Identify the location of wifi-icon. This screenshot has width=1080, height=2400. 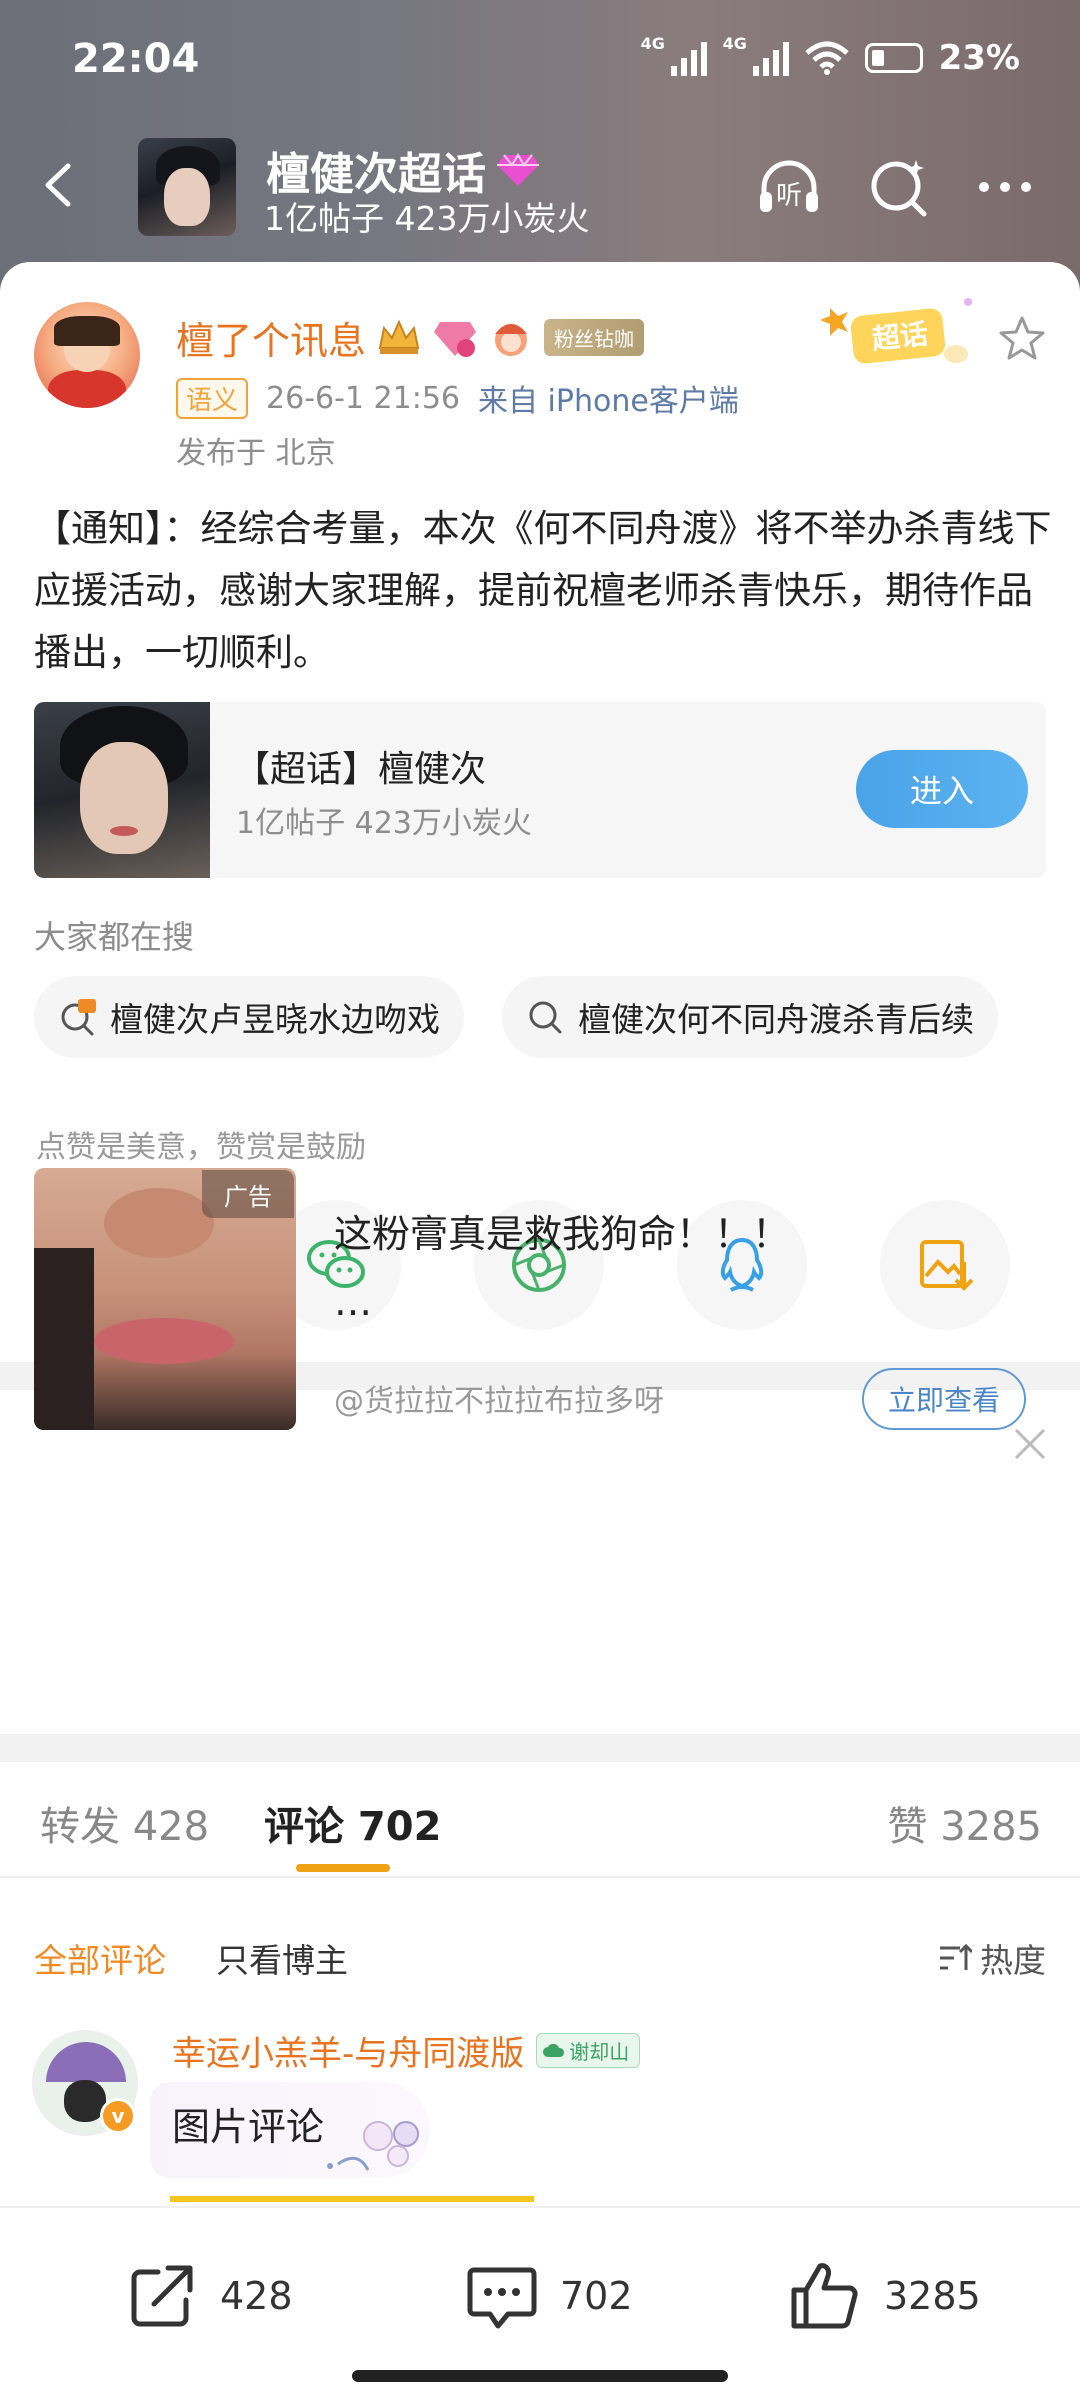
(826, 58).